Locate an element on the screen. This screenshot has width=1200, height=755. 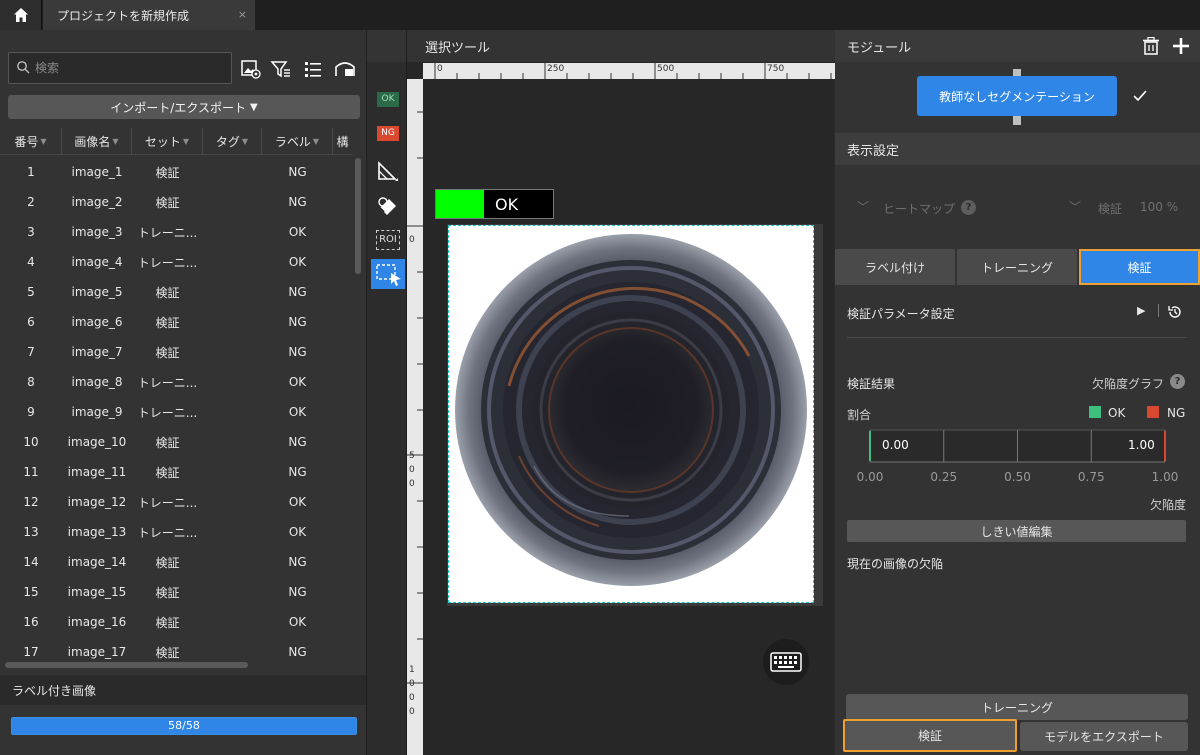
train-button: トレーニング is located at coordinates (1017, 707).